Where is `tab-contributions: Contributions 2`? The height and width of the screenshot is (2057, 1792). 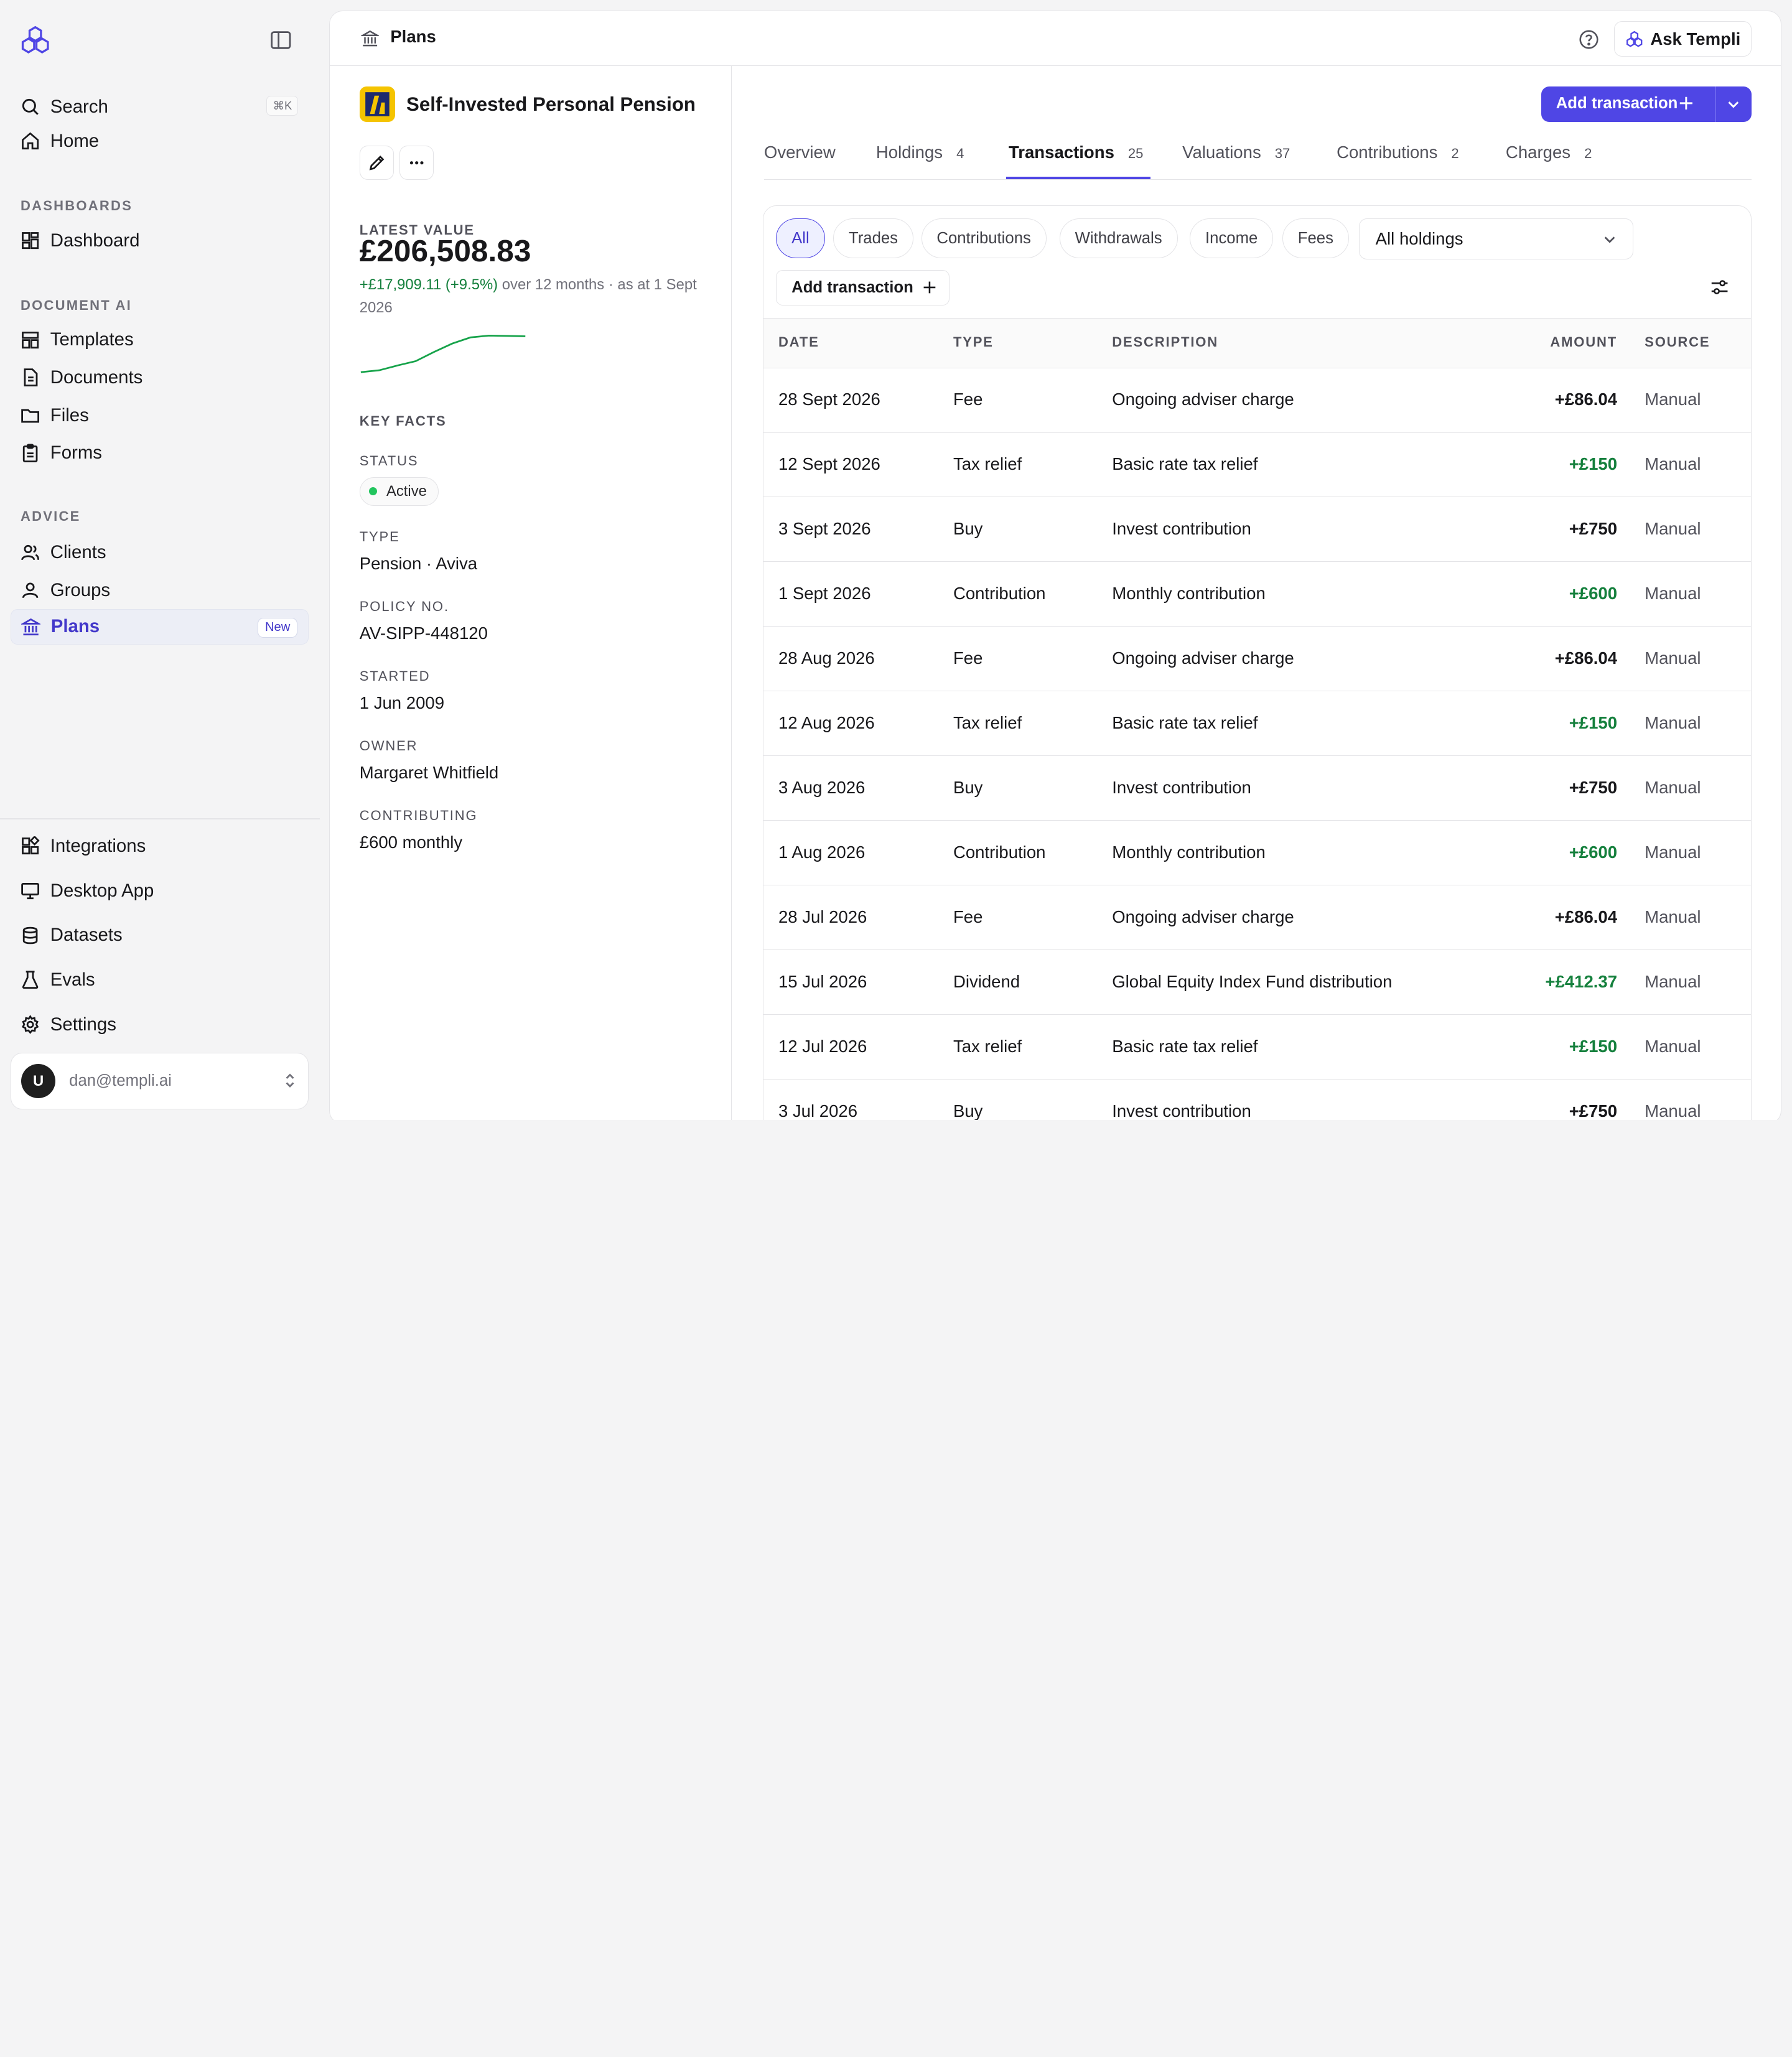
tab-contributions: Contributions 2 is located at coordinates (1398, 152).